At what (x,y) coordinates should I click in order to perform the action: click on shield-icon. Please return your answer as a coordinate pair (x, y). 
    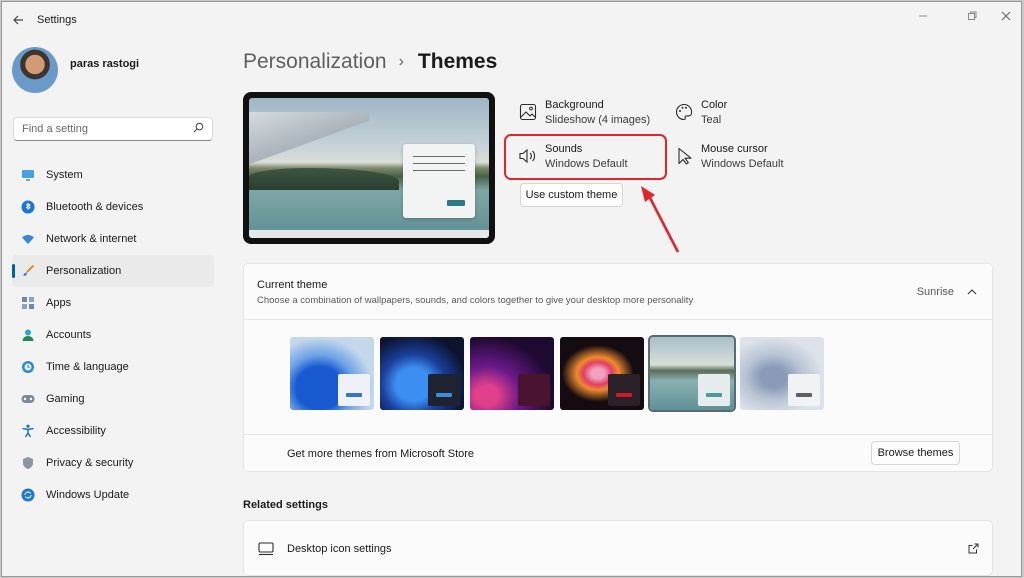
    Looking at the image, I should click on (28, 463).